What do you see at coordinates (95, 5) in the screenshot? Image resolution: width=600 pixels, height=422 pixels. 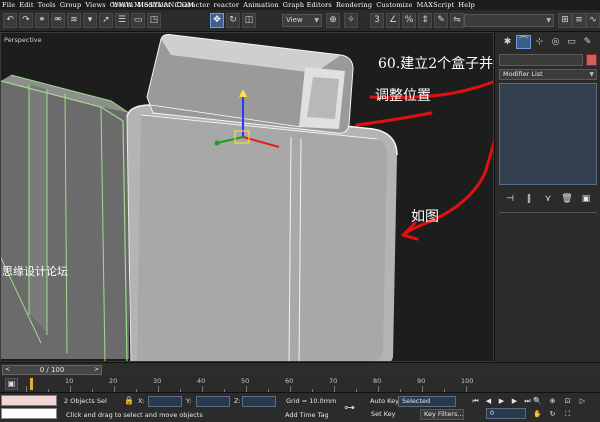 I see `menu-views: Views` at bounding box center [95, 5].